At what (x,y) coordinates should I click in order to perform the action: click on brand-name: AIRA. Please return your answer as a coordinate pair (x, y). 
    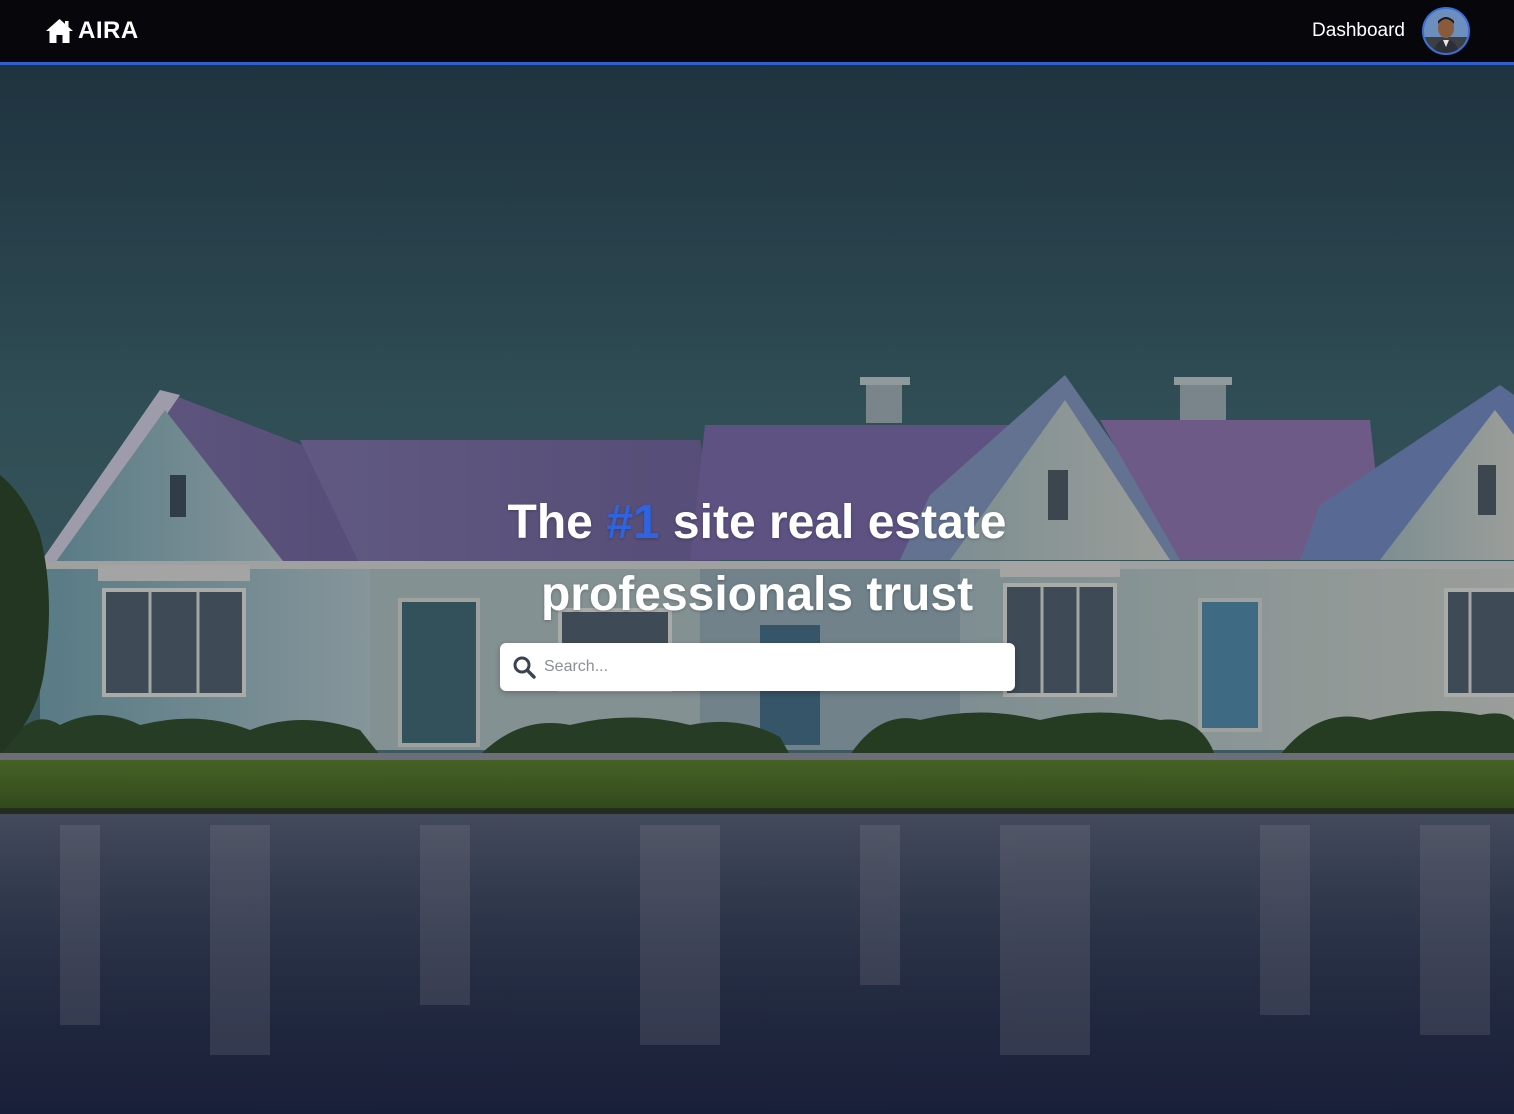
    Looking at the image, I should click on (108, 30).